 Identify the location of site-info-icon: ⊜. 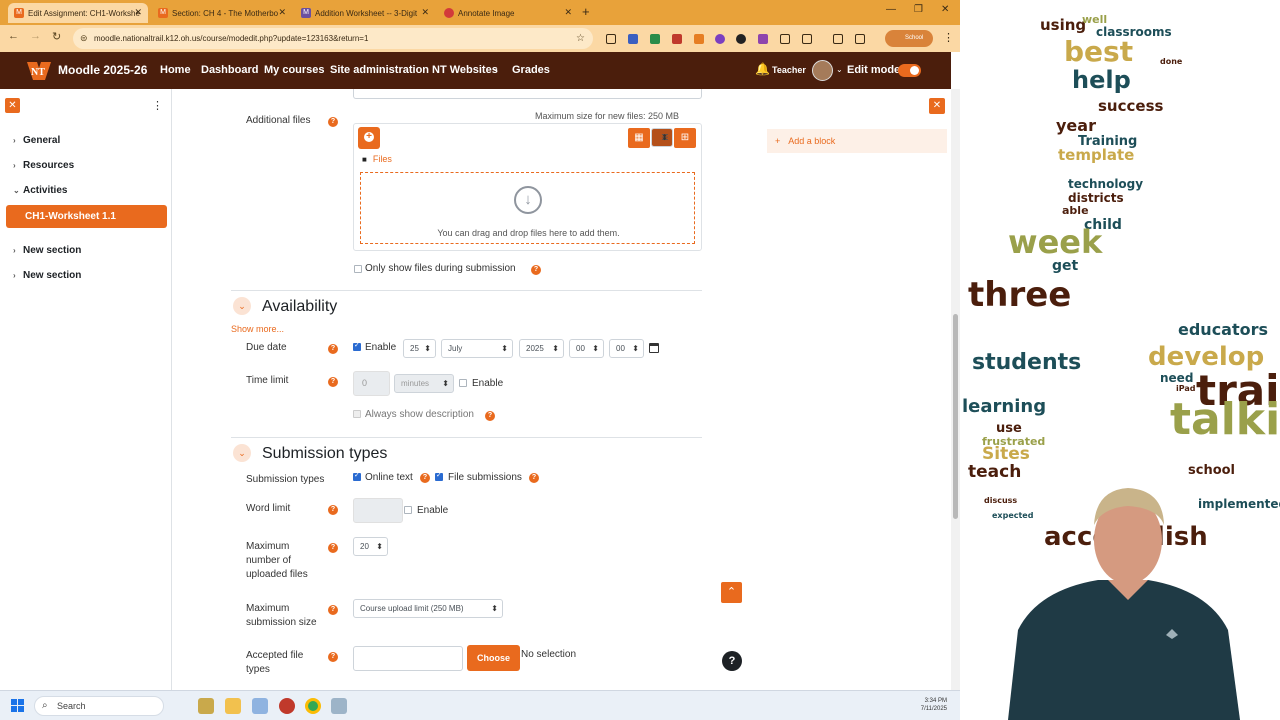
(84, 38).